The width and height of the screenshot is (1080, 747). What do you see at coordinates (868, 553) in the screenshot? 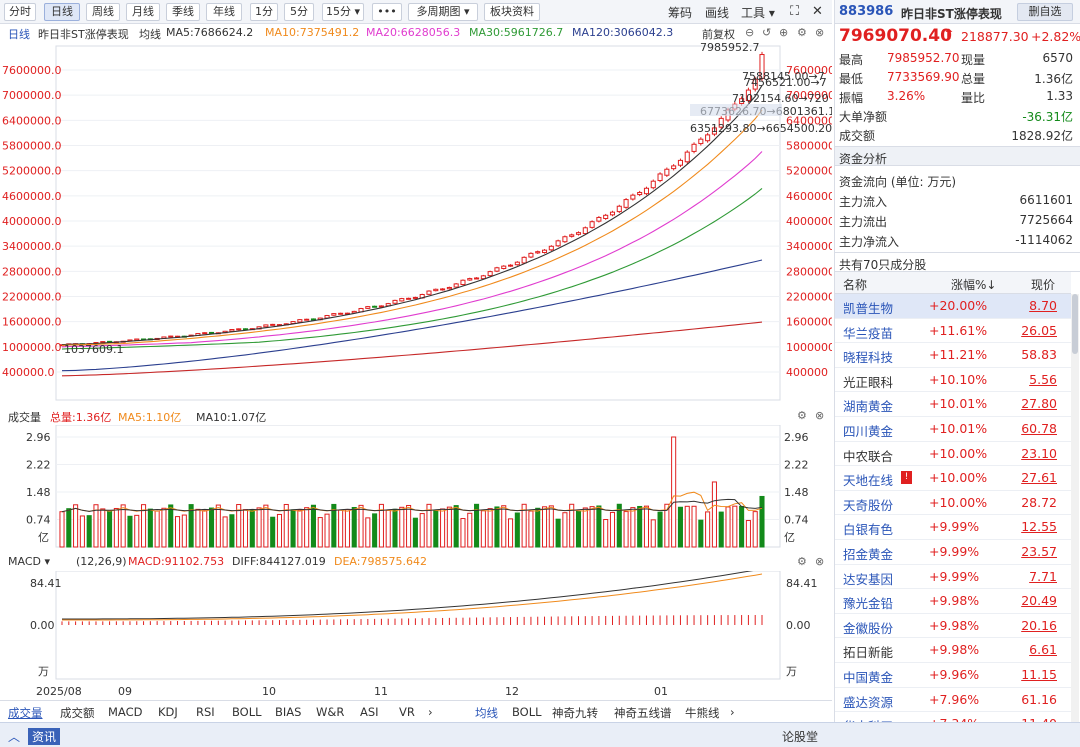
I see `stock-name: 招金黄金` at bounding box center [868, 553].